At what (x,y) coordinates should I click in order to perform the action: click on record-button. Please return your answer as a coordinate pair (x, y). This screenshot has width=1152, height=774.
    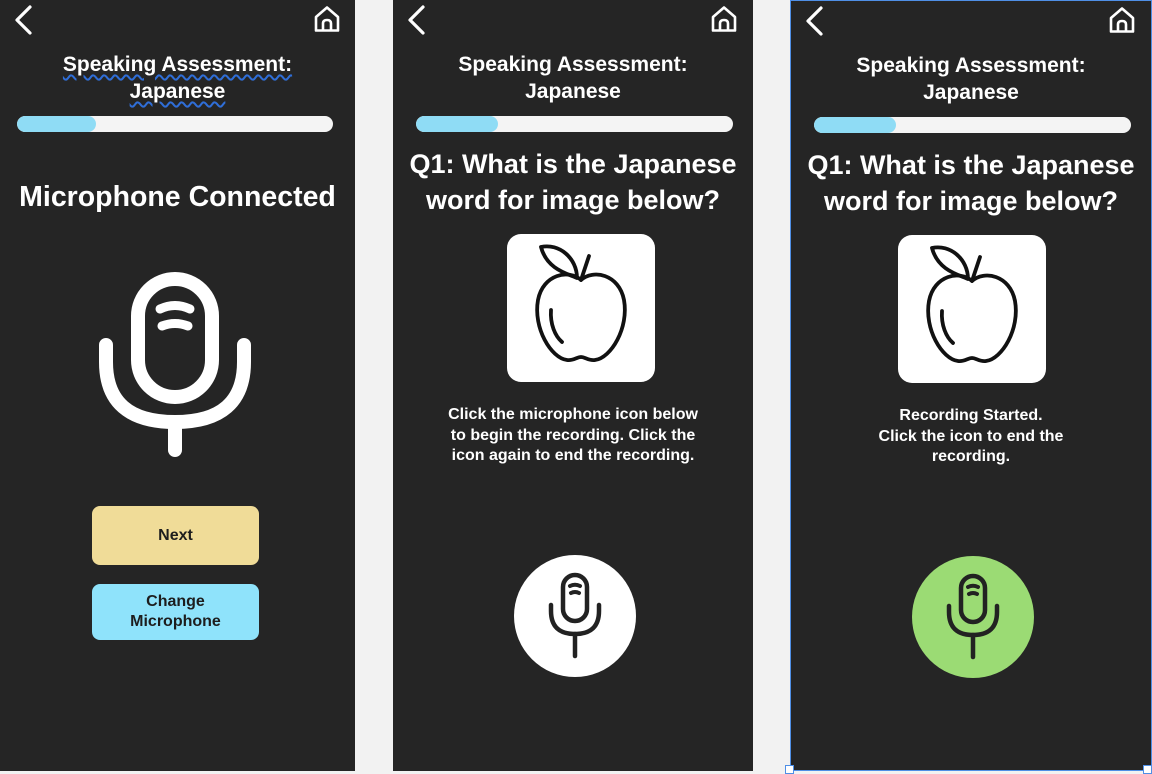
    Looking at the image, I should click on (575, 616).